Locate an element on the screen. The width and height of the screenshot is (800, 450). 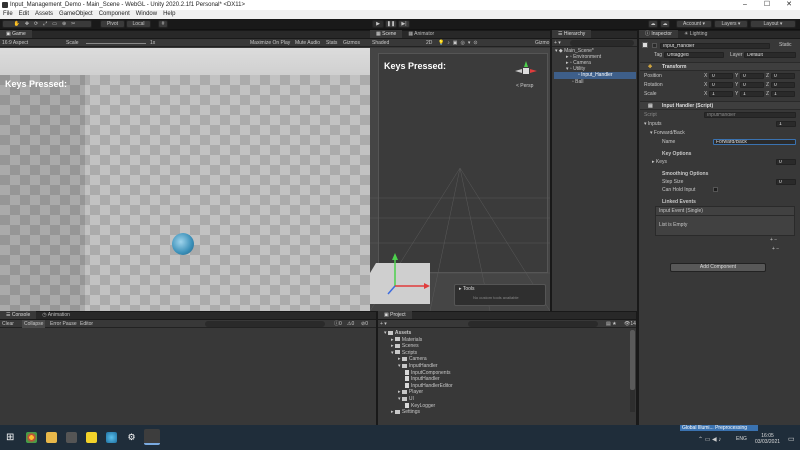
menu-assets: Assets is located at coordinates (44, 14).